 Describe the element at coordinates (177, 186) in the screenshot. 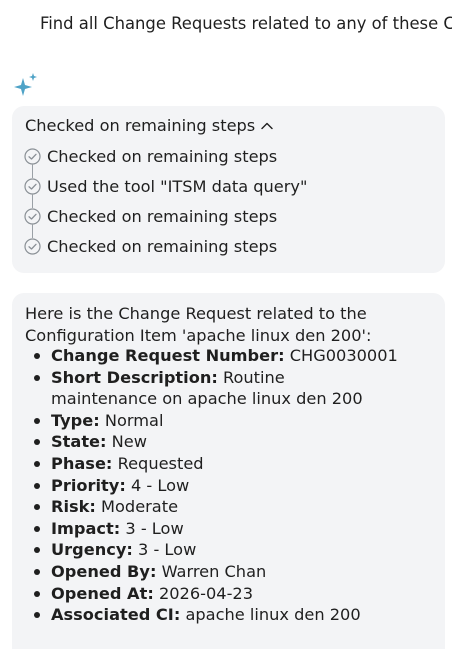

I see `step-label: Used the tool "ITSM data query"` at that location.